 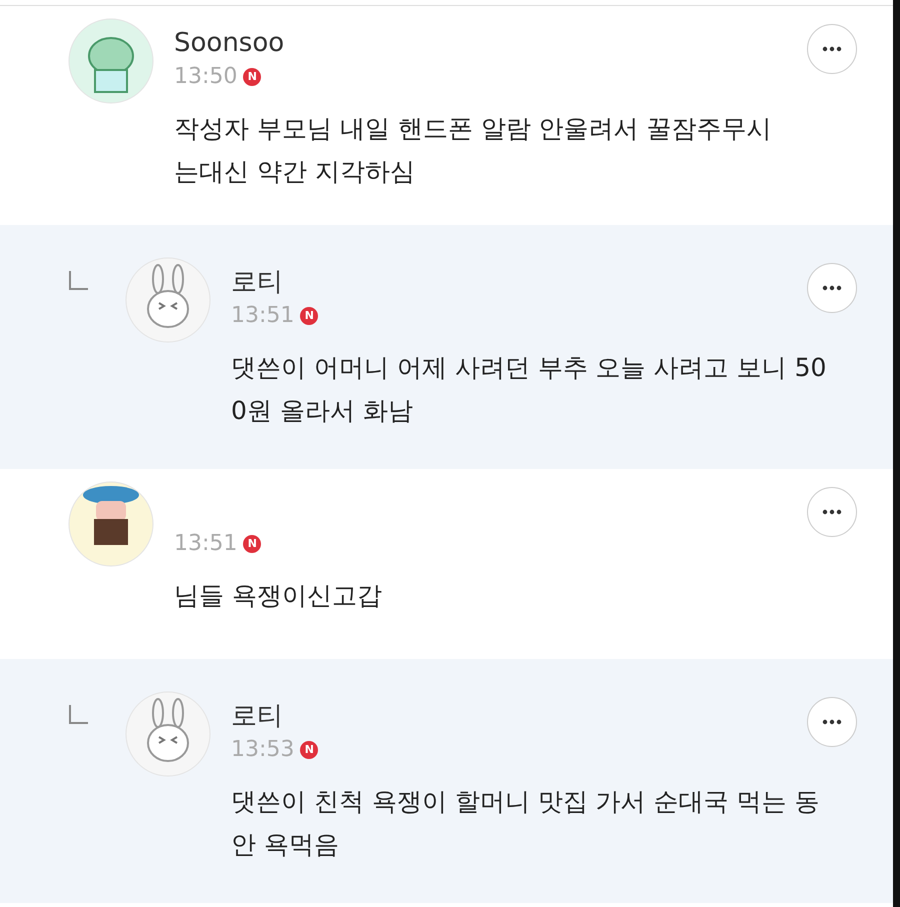 What do you see at coordinates (526, 823) in the screenshot?
I see `comment-text: 댓쓴이 친척 욕쟁이 할머니 맛집 가서 순대국 먹는 동안 욕먹음` at bounding box center [526, 823].